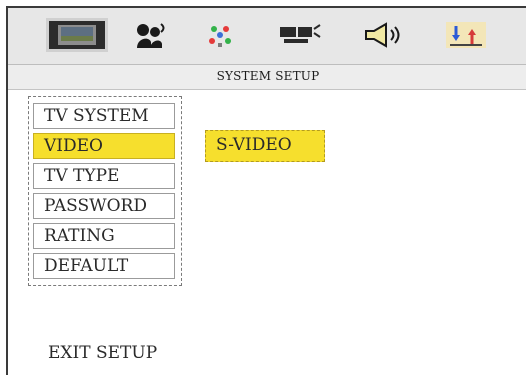 Image resolution: width=526 pixels, height=375 pixels. I want to click on menu-item-video: VIDEO, so click(104, 146).